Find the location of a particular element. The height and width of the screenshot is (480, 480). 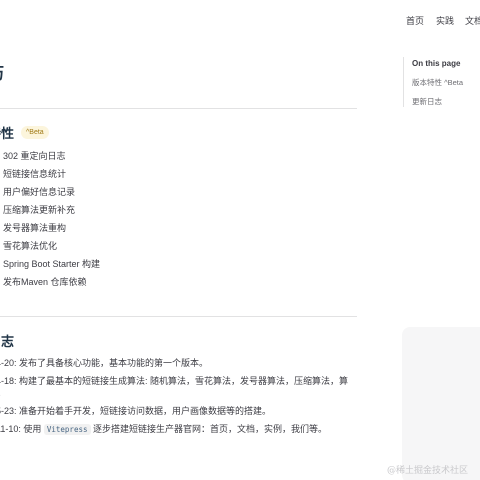

inline-code: Vitepress is located at coordinates (67, 429).